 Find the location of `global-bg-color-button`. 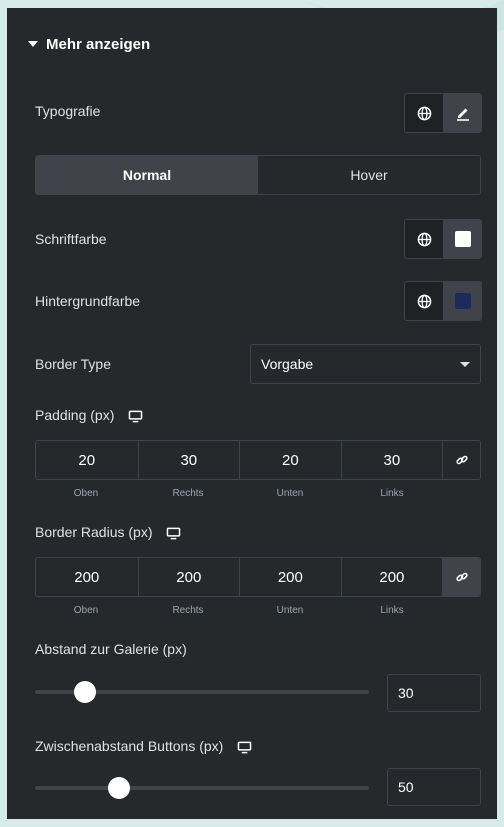

global-bg-color-button is located at coordinates (424, 301).